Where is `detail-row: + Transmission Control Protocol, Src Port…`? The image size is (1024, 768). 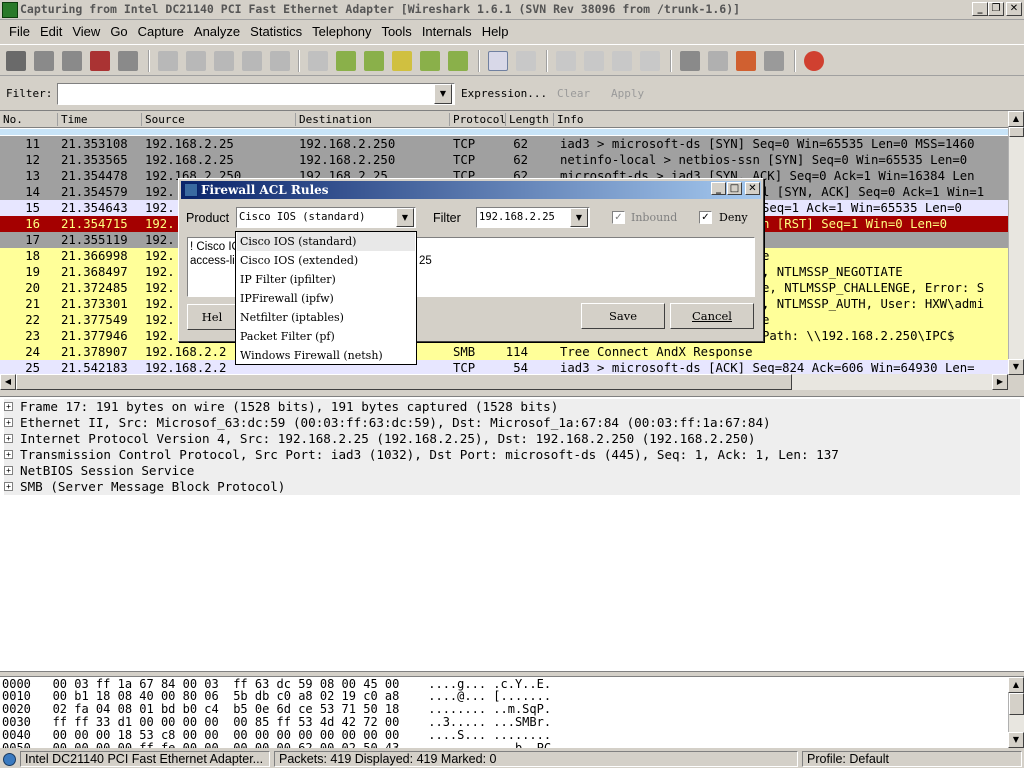 detail-row: + Transmission Control Protocol, Src Port… is located at coordinates (512, 455).